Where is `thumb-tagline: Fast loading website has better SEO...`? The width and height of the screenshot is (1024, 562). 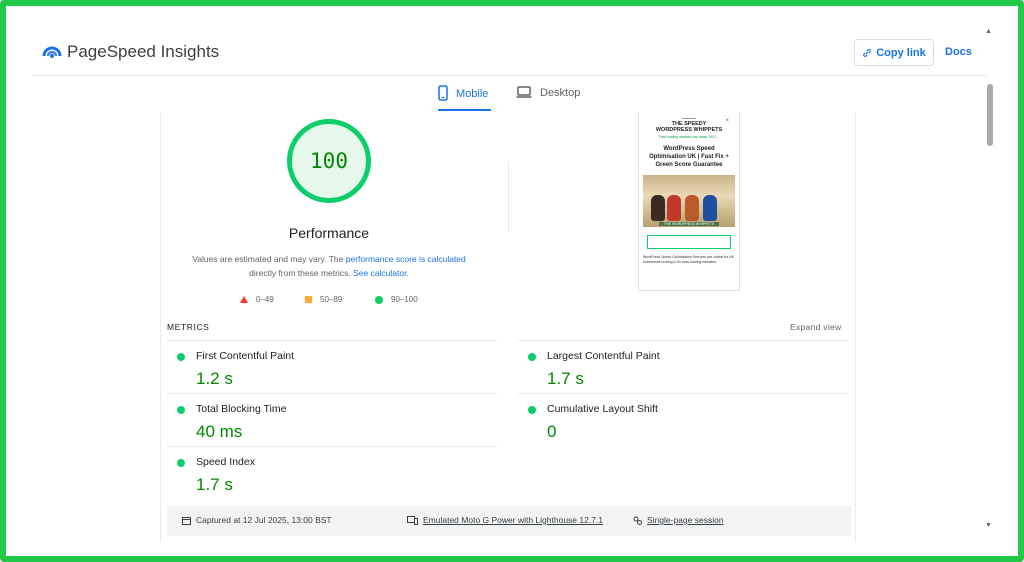
thumb-tagline: Fast loading website has better SEO... is located at coordinates (689, 137).